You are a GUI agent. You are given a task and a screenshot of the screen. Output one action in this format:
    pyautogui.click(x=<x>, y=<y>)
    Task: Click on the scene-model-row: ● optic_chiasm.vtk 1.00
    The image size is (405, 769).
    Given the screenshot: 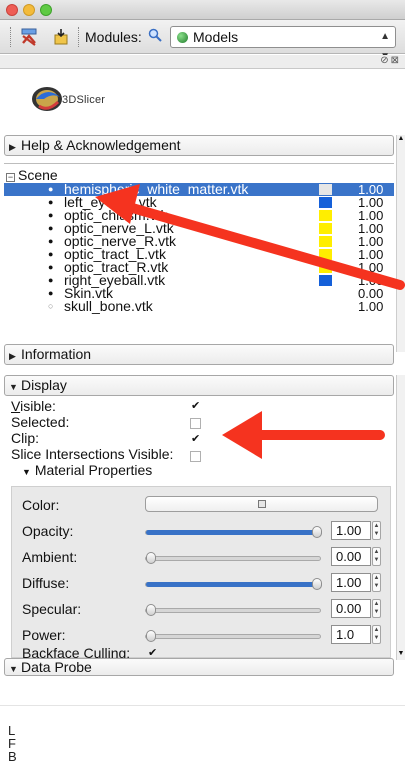 What is the action you would take?
    pyautogui.click(x=199, y=215)
    